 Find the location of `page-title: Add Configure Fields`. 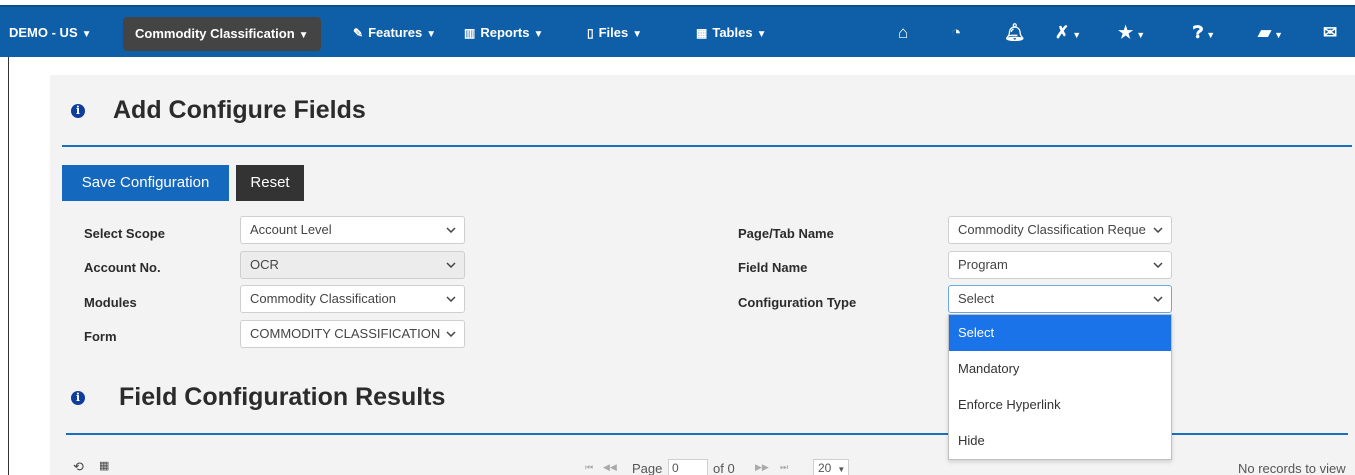

page-title: Add Configure Fields is located at coordinates (239, 110).